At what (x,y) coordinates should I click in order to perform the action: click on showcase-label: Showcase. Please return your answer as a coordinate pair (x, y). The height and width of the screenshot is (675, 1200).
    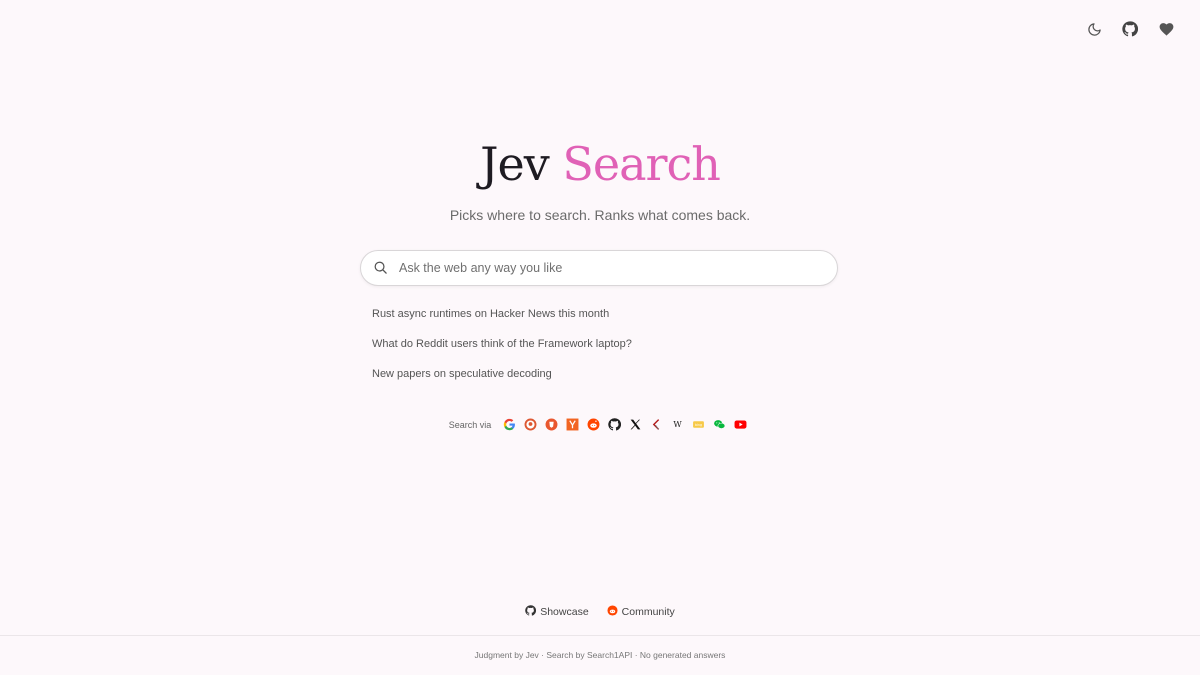
    Looking at the image, I should click on (564, 612).